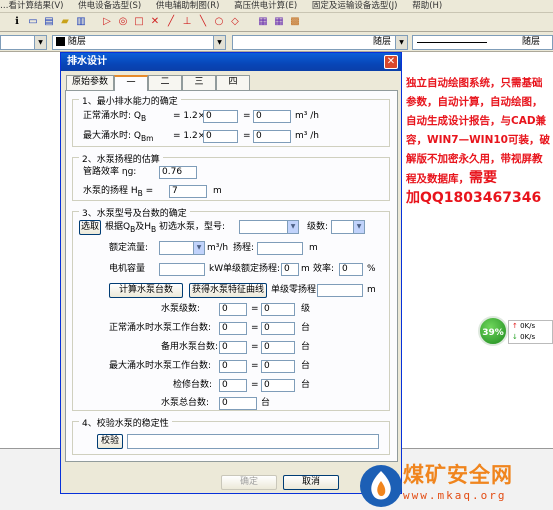  What do you see at coordinates (515, 337) in the screenshot?
I see `arrow-down-icon: ↓` at bounding box center [515, 337].